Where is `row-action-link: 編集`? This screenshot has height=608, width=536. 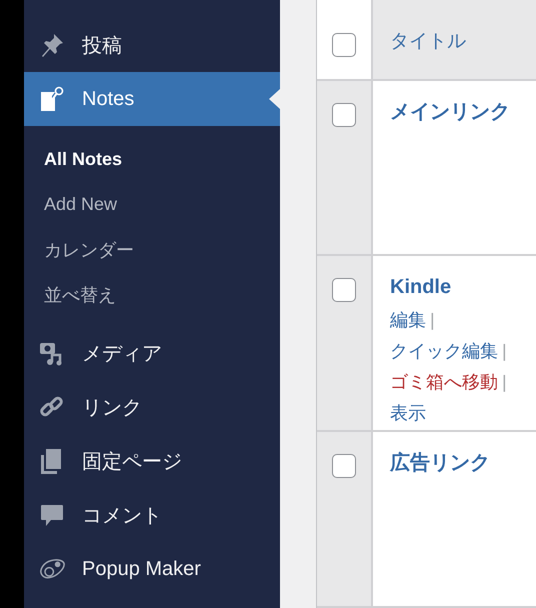 row-action-link: 編集 is located at coordinates (408, 320).